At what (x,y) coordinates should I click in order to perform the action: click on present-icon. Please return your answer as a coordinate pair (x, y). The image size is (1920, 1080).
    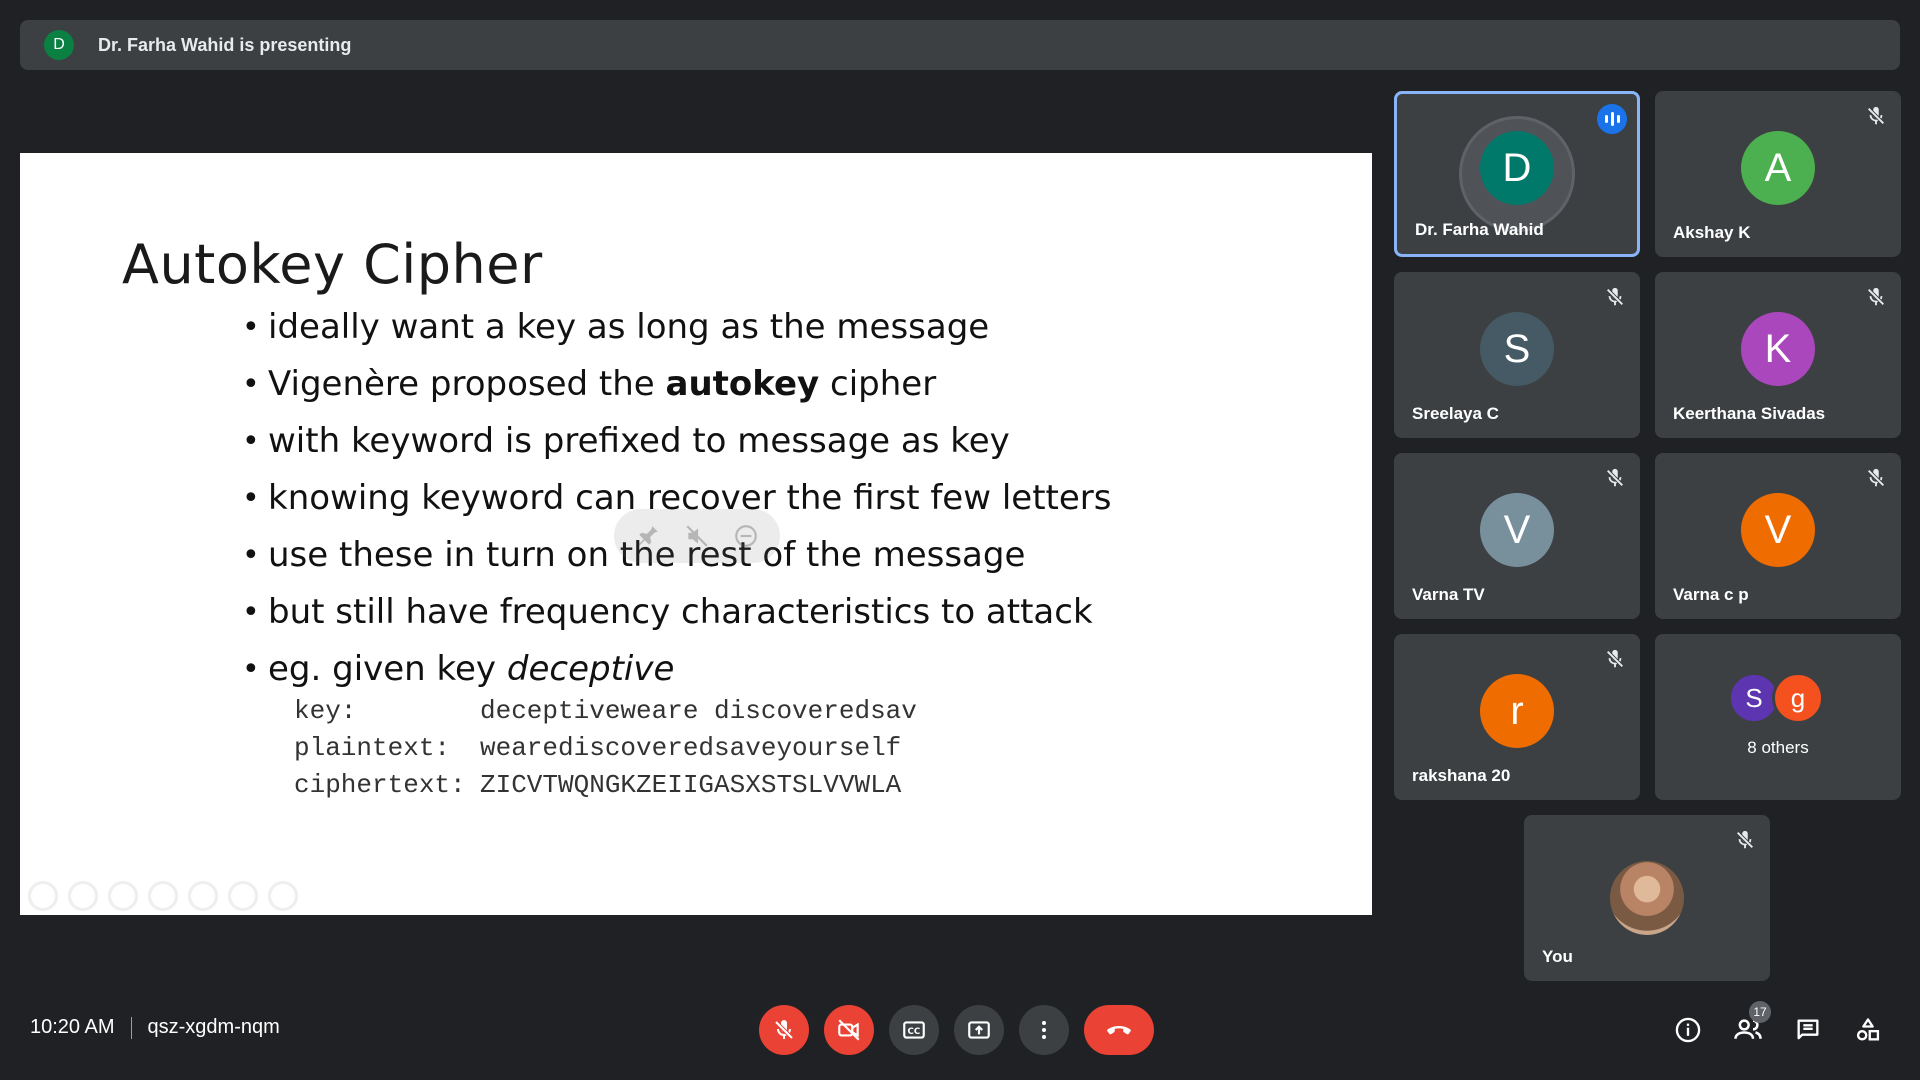
    Looking at the image, I should click on (979, 1030).